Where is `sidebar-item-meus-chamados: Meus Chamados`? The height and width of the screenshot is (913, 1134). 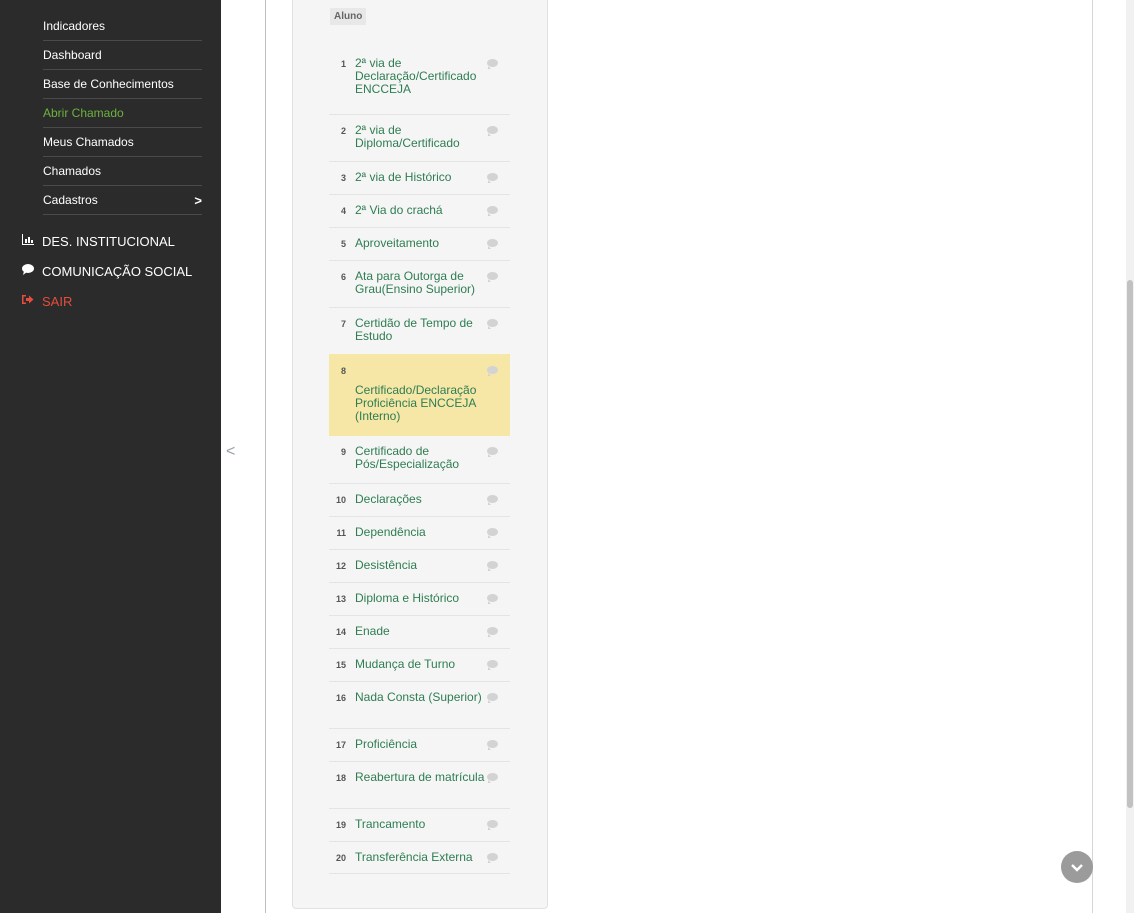
sidebar-item-meus-chamados: Meus Chamados is located at coordinates (122, 142).